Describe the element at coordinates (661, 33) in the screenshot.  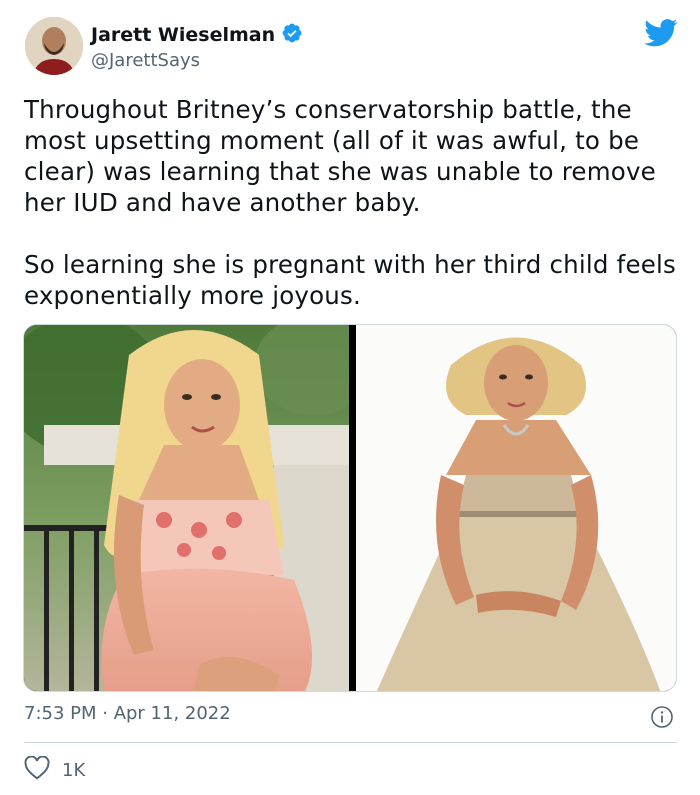
I see `twitter-bird-icon` at that location.